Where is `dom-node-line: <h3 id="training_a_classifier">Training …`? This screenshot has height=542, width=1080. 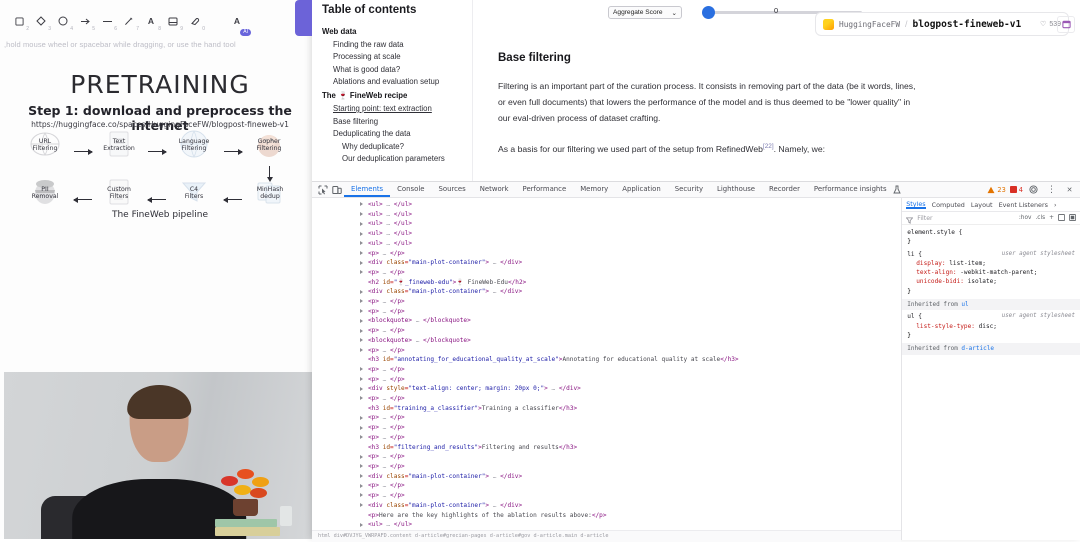
dom-node-line: <h3 id="training_a_classifier">Training … is located at coordinates (606, 409).